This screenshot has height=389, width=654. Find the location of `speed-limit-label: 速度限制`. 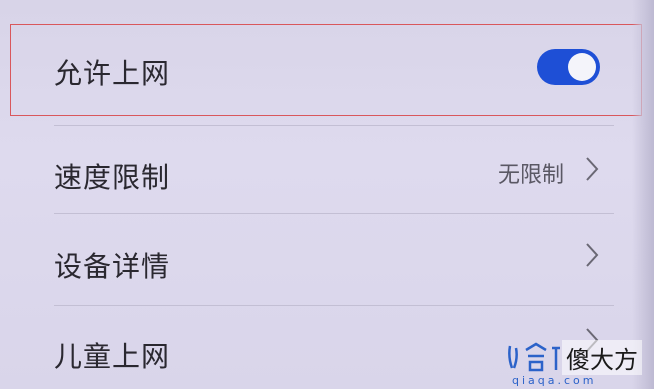

speed-limit-label: 速度限制 is located at coordinates (112, 177).